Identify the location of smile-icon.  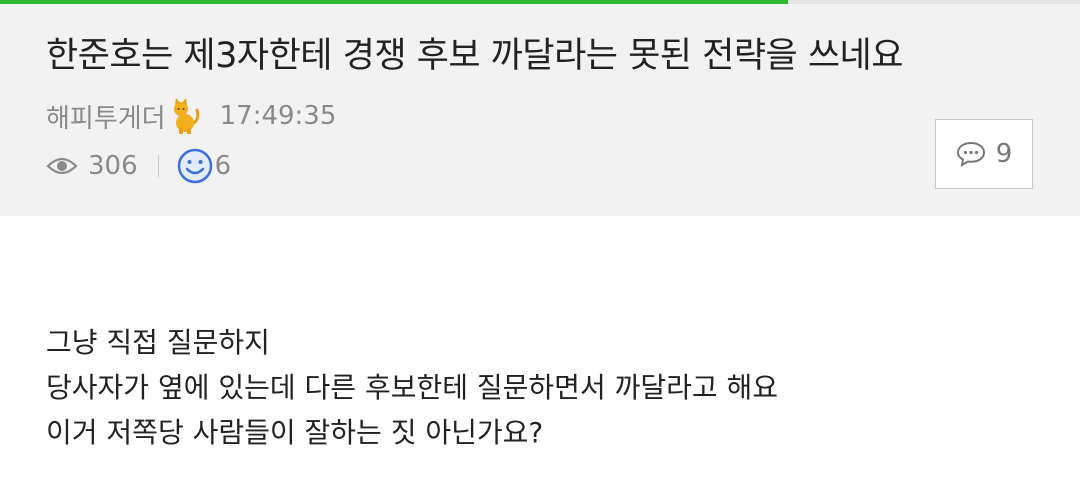
(195, 166).